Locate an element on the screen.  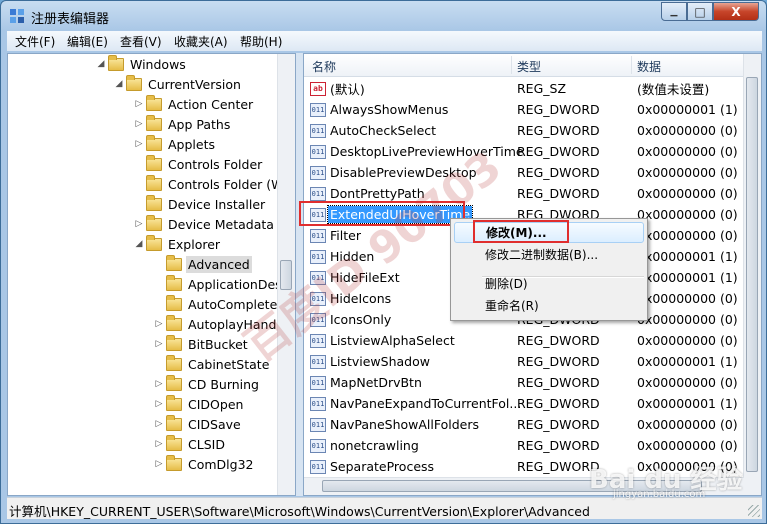
tree-item: Controls Folder is located at coordinates (199, 164).